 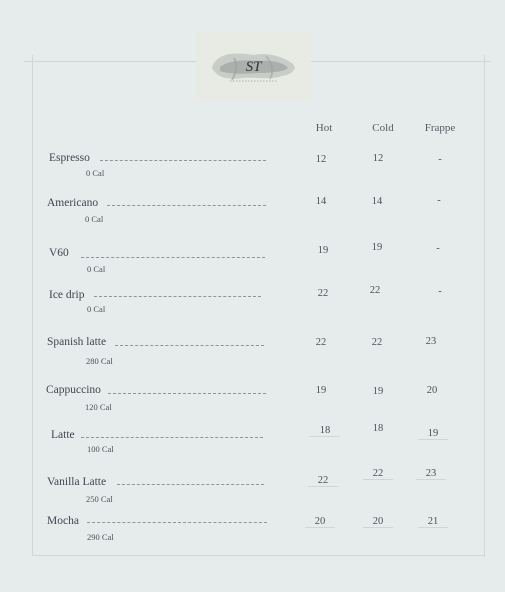 What do you see at coordinates (484, 306) in the screenshot?
I see `frame-line-right` at bounding box center [484, 306].